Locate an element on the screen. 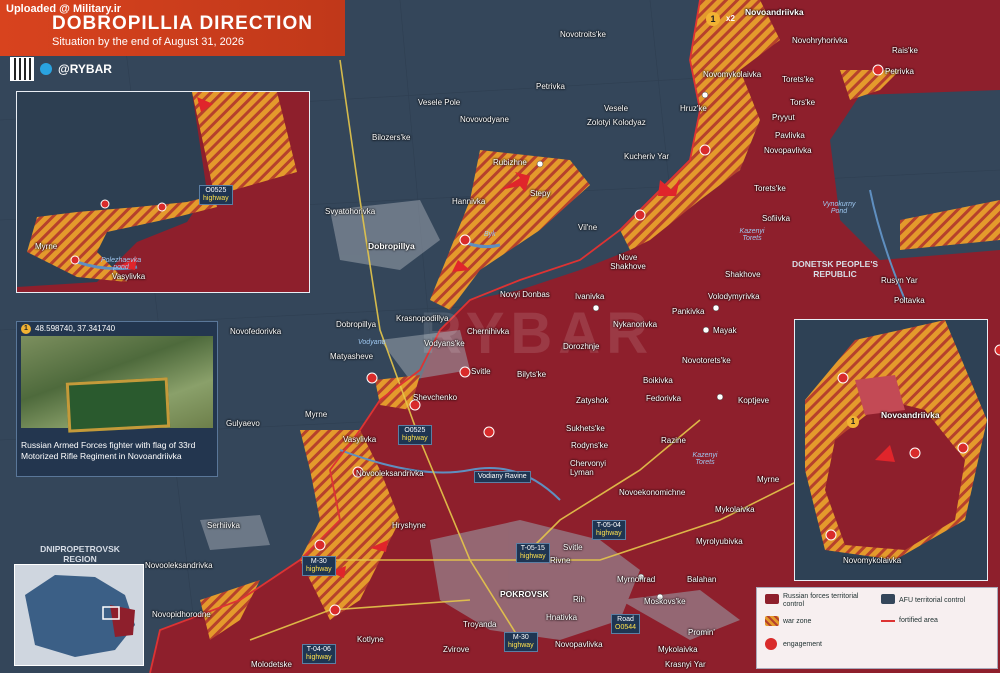  inset-map-novoandriivka: Novoandriivka Novomykolaivka 1 is located at coordinates (891, 450).